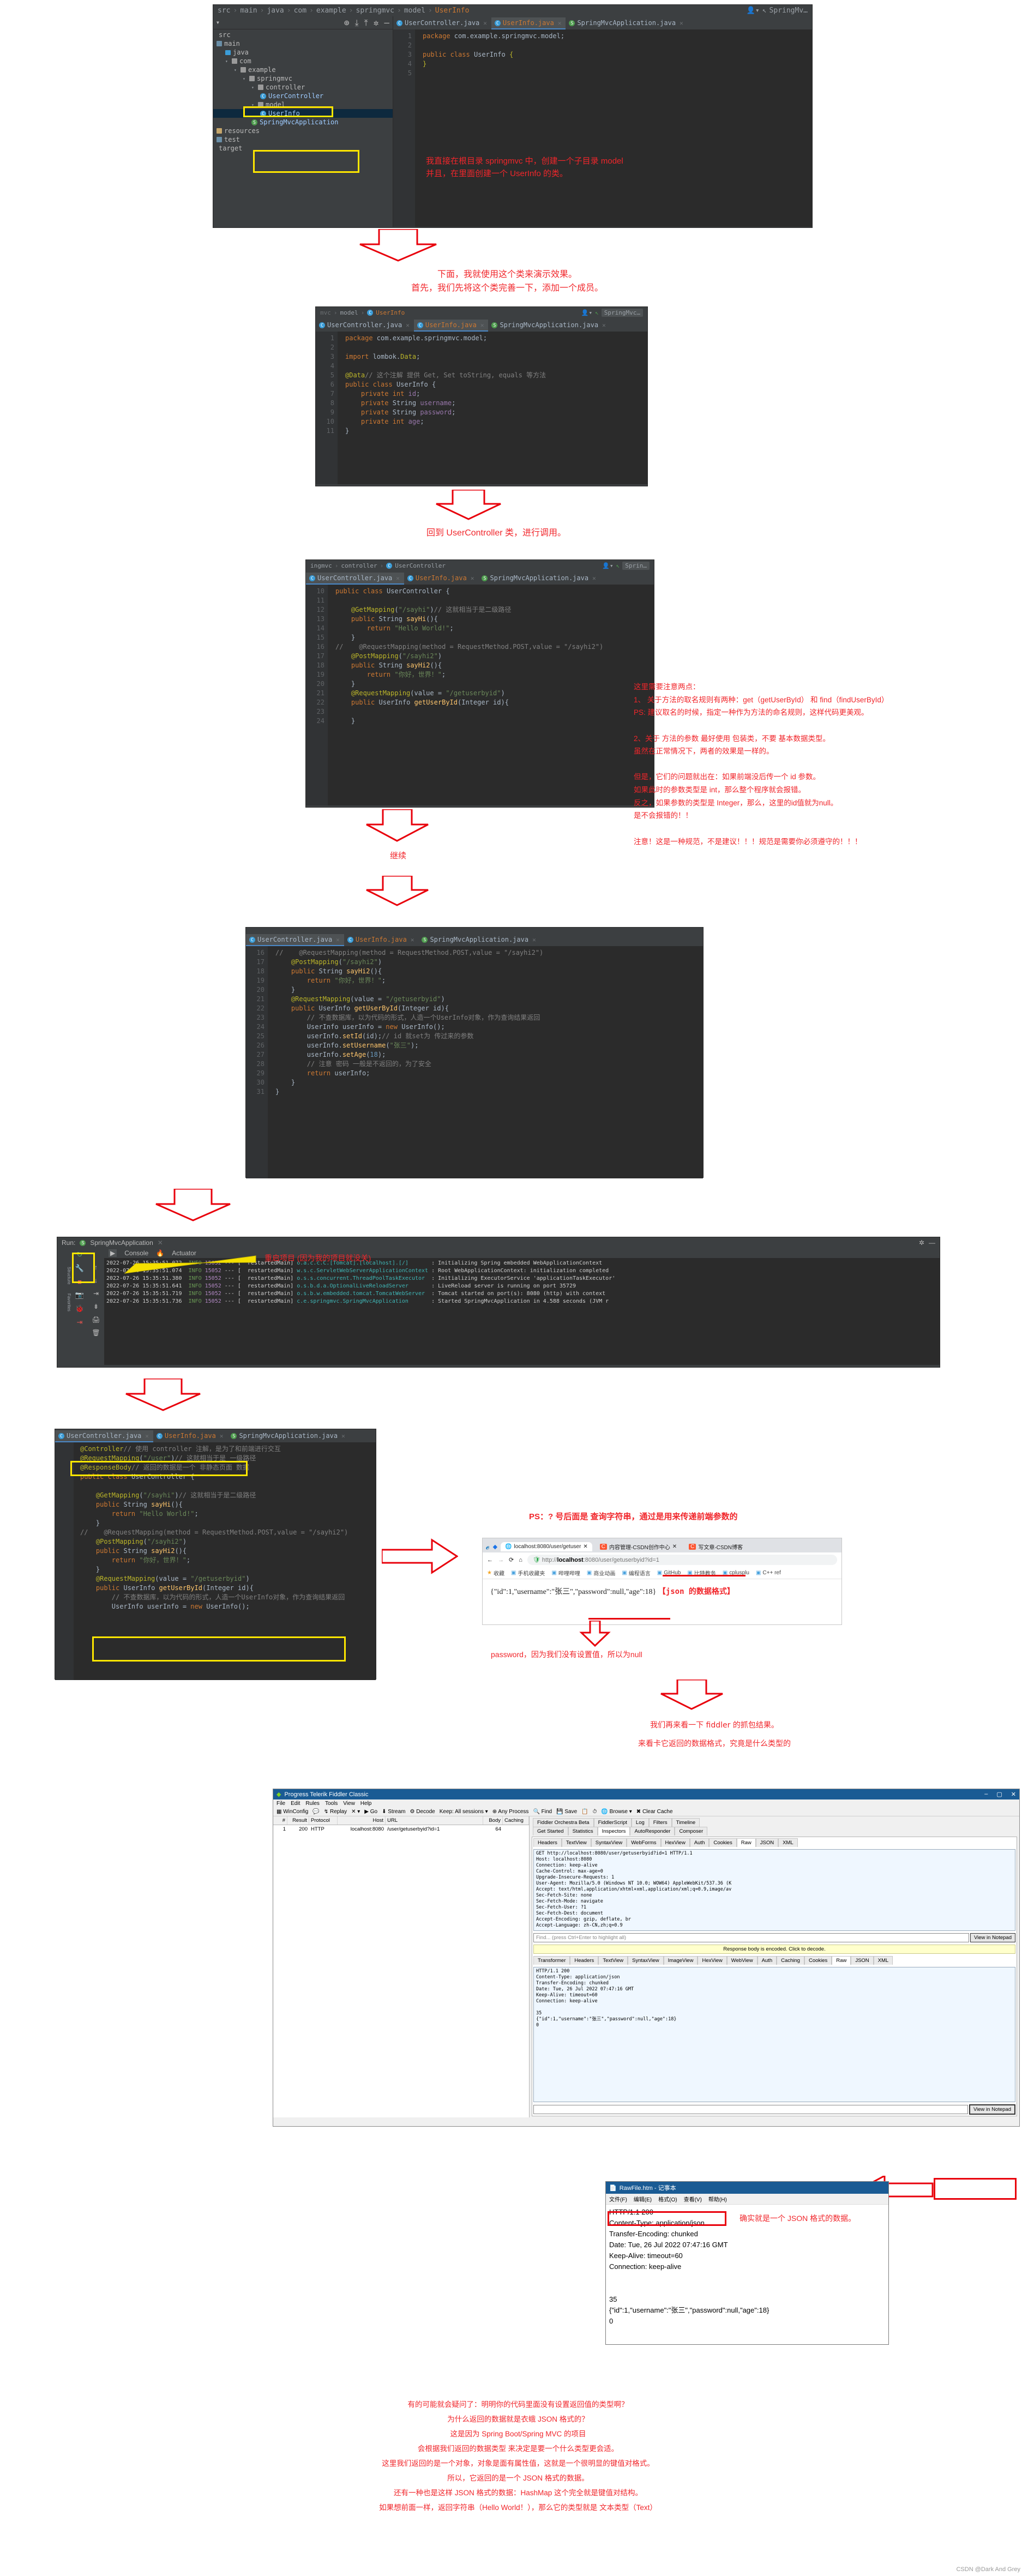 This screenshot has width=1028, height=2576. I want to click on tree-node-springmvc: ▾ springmvc, so click(303, 78).